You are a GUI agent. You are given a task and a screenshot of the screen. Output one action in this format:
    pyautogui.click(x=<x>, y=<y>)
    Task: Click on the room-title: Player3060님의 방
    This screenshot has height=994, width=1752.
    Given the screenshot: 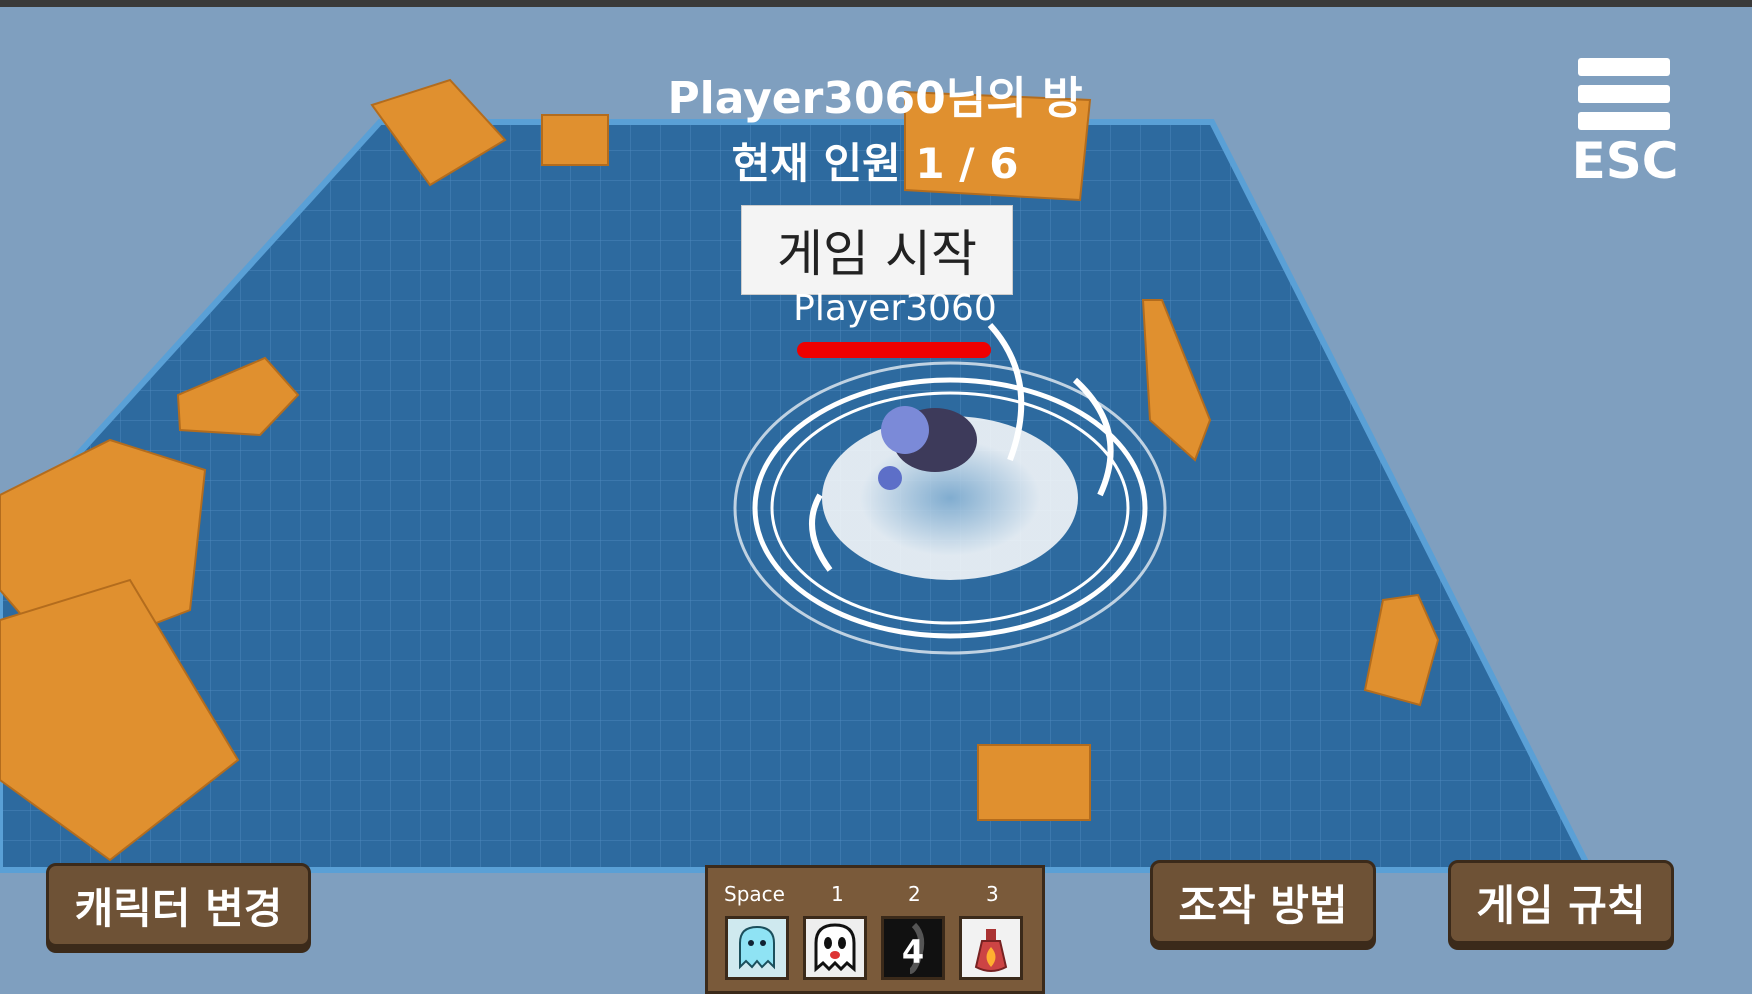 What is the action you would take?
    pyautogui.click(x=875, y=98)
    